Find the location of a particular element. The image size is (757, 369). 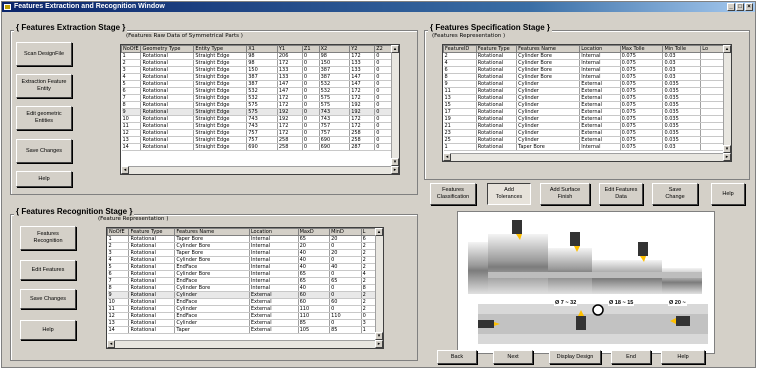

column-header: X1 is located at coordinates (262, 49).